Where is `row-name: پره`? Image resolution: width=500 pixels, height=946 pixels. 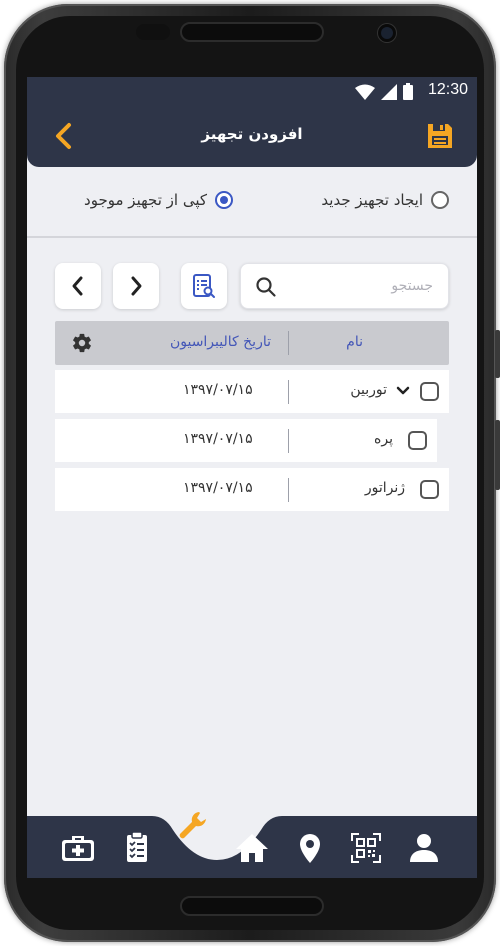
row-name: پره is located at coordinates (383, 439).